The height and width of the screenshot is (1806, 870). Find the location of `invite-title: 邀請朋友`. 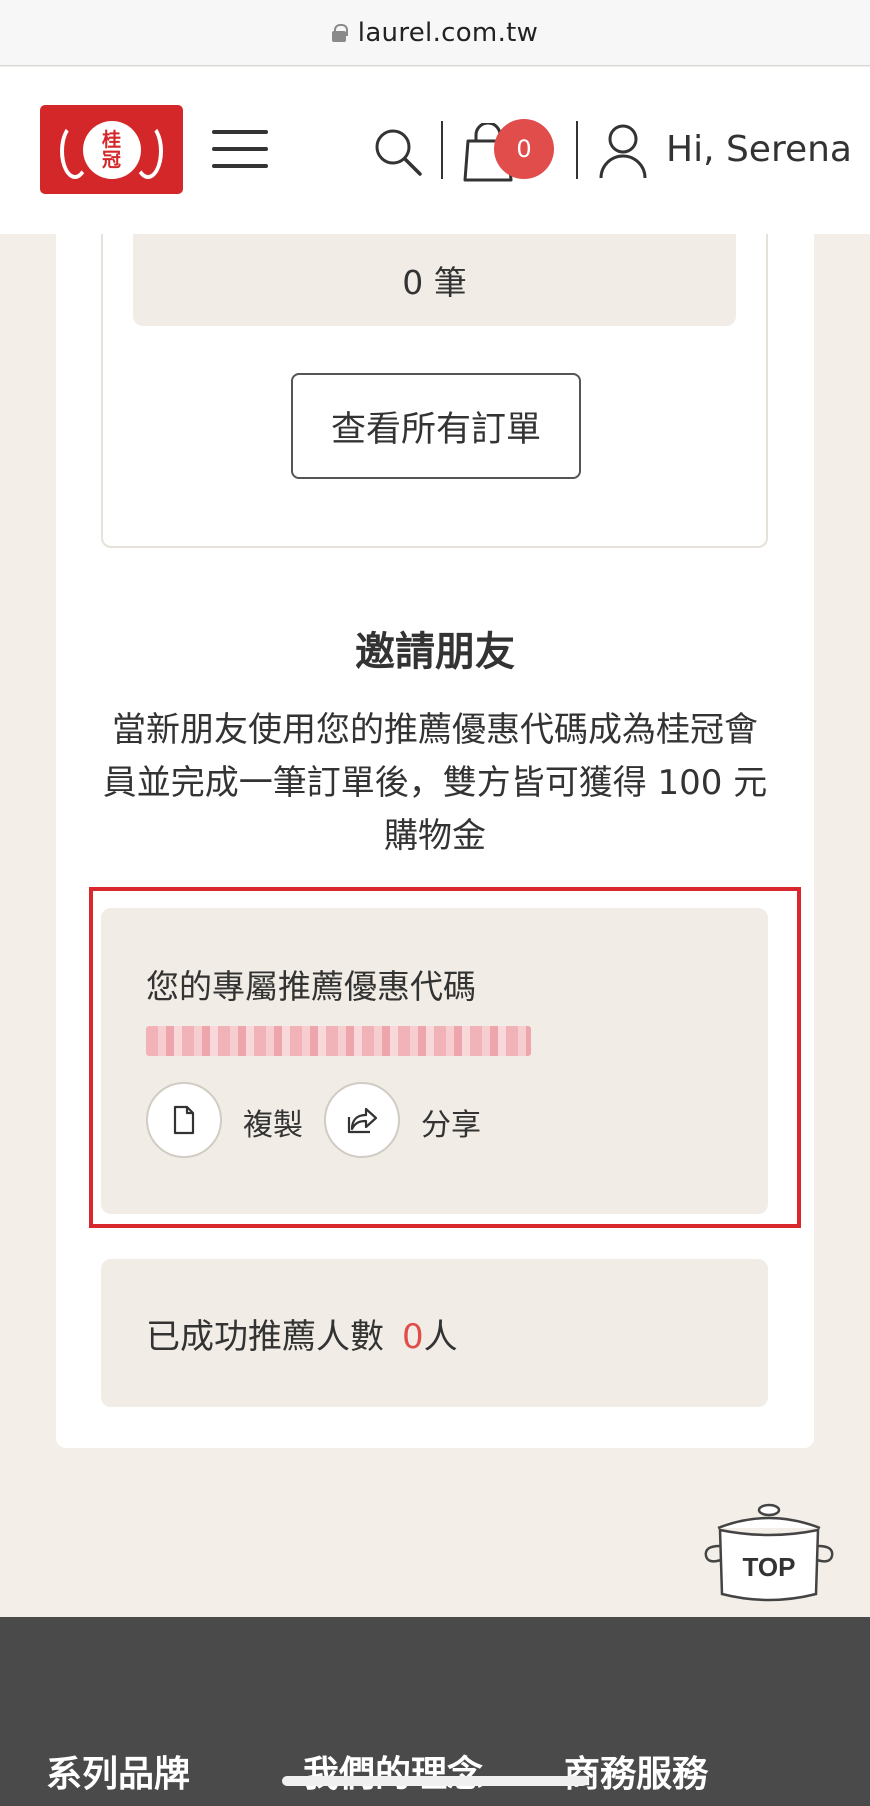

invite-title: 邀請朋友 is located at coordinates (435, 652).